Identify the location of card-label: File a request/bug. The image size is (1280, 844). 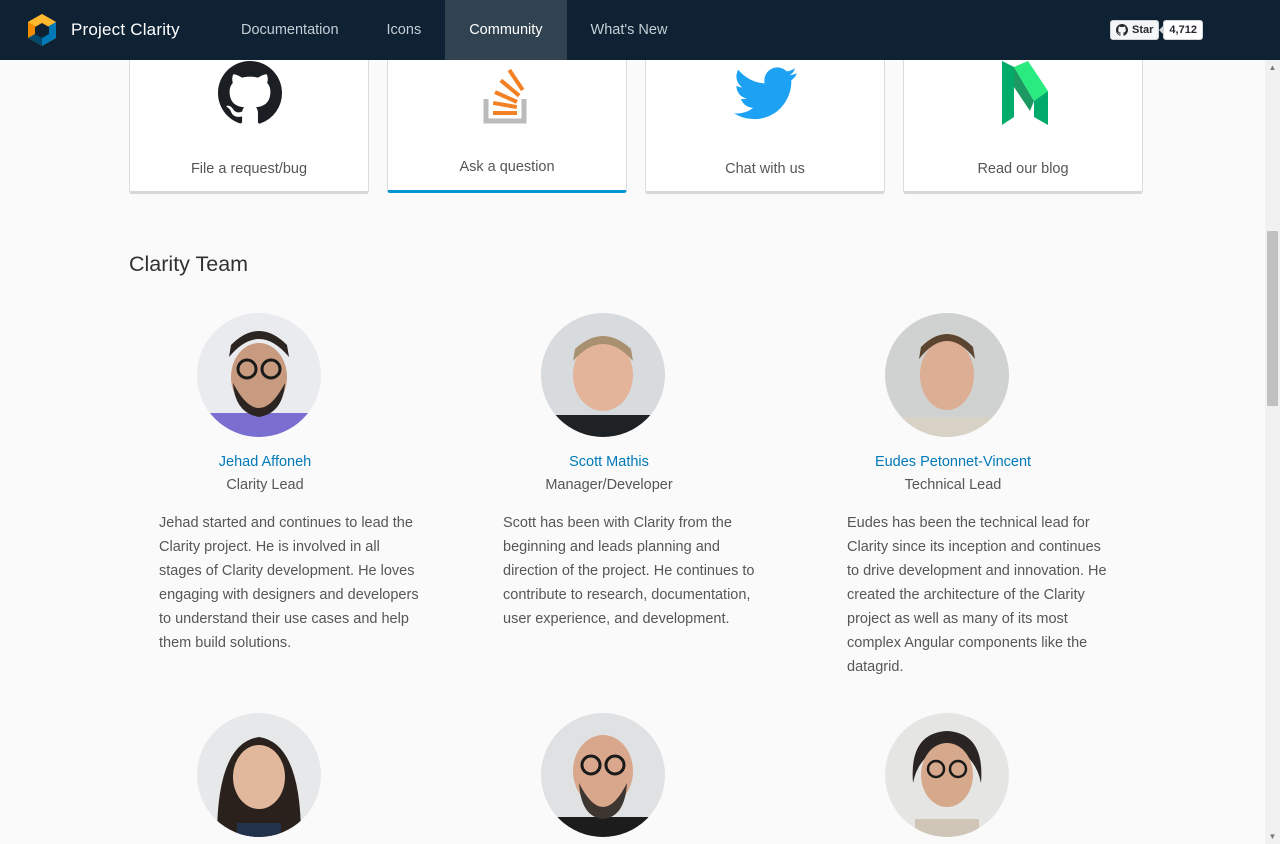
(249, 169).